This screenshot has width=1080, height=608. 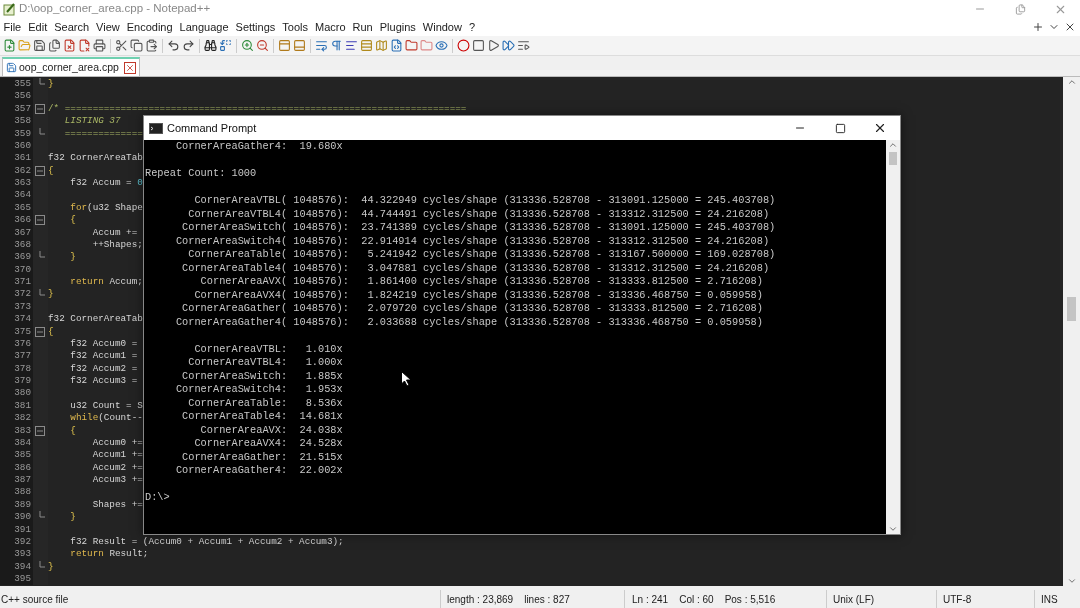 What do you see at coordinates (173, 45) in the screenshot?
I see `undo-icon` at bounding box center [173, 45].